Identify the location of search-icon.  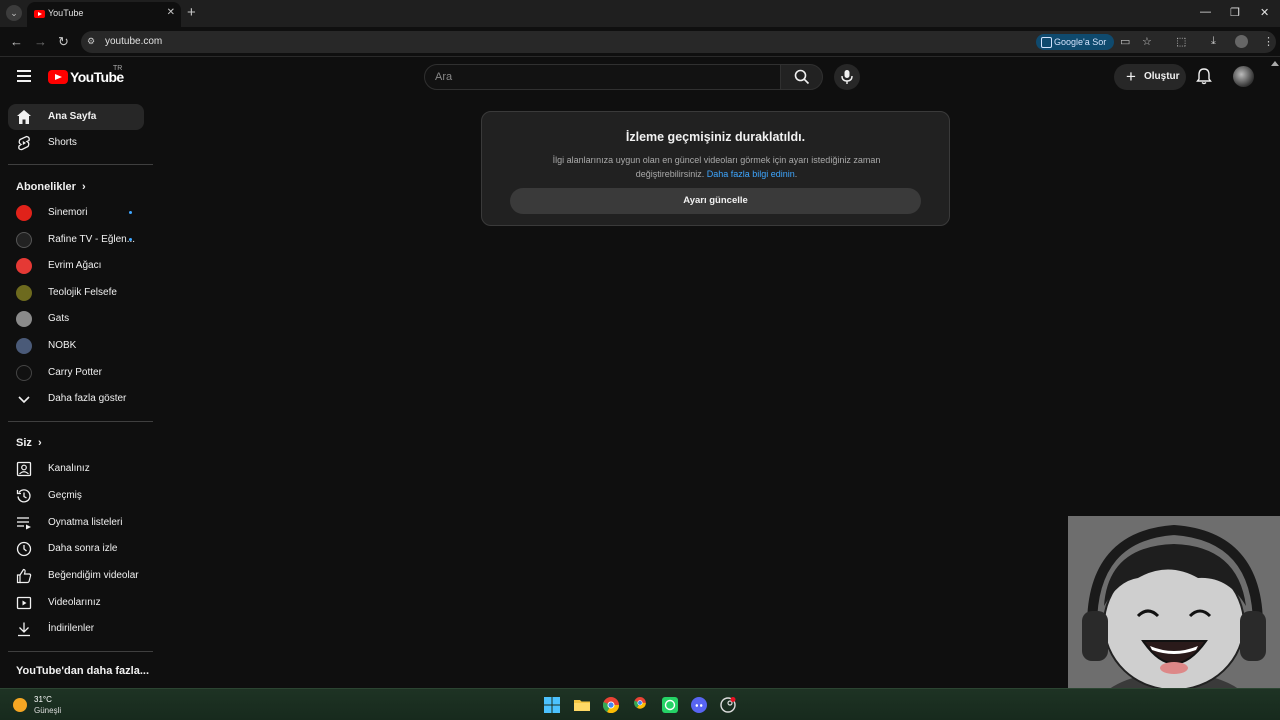
(802, 77).